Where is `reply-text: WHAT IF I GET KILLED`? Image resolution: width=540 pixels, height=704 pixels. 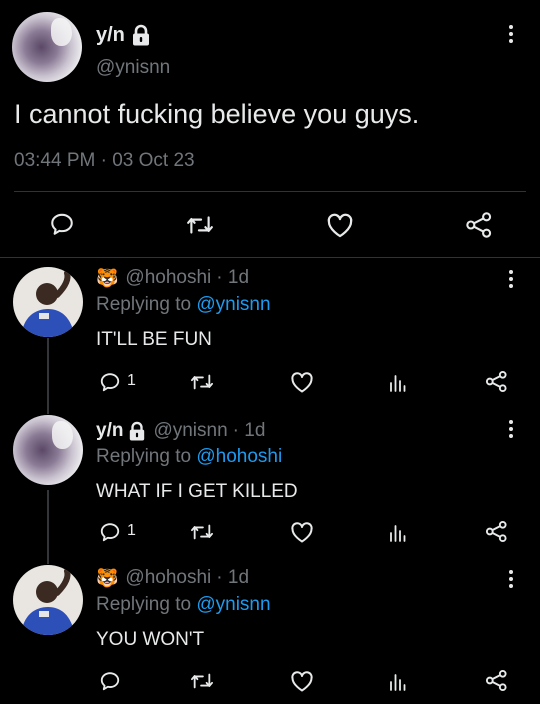 reply-text: WHAT IF I GET KILLED is located at coordinates (197, 491).